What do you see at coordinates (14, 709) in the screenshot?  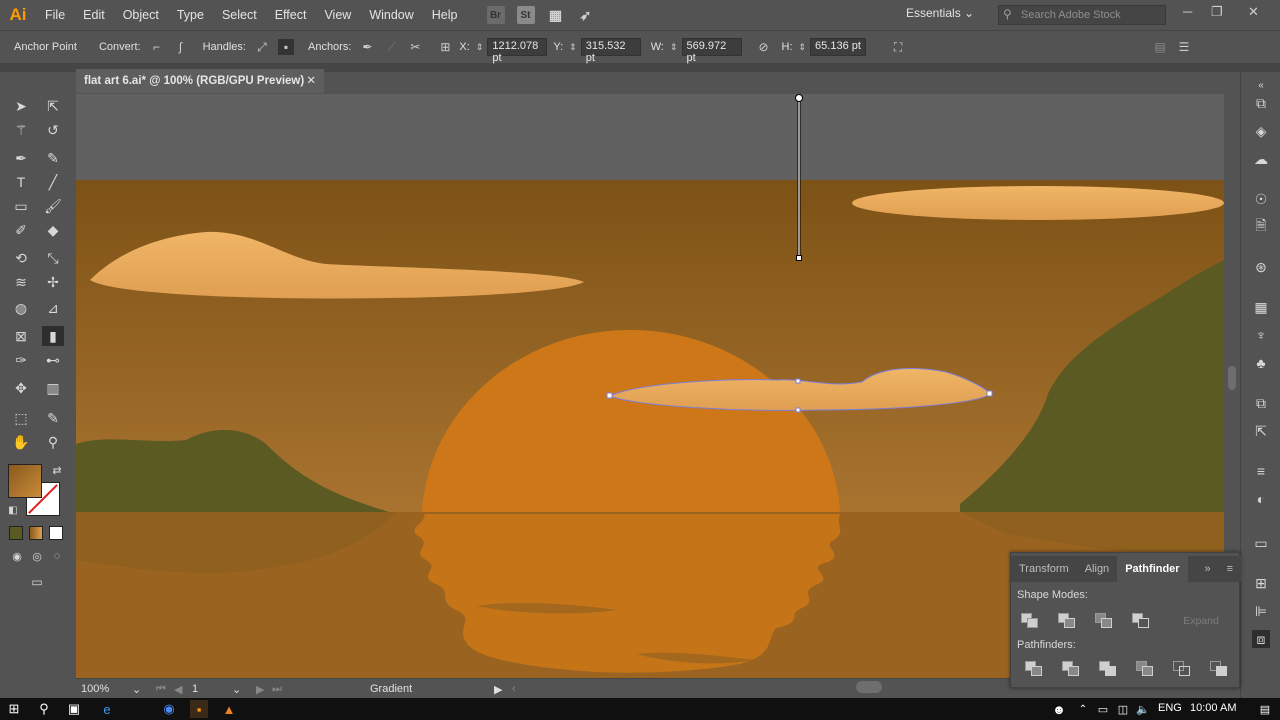 I see `windows-start-icon: ⊞` at bounding box center [14, 709].